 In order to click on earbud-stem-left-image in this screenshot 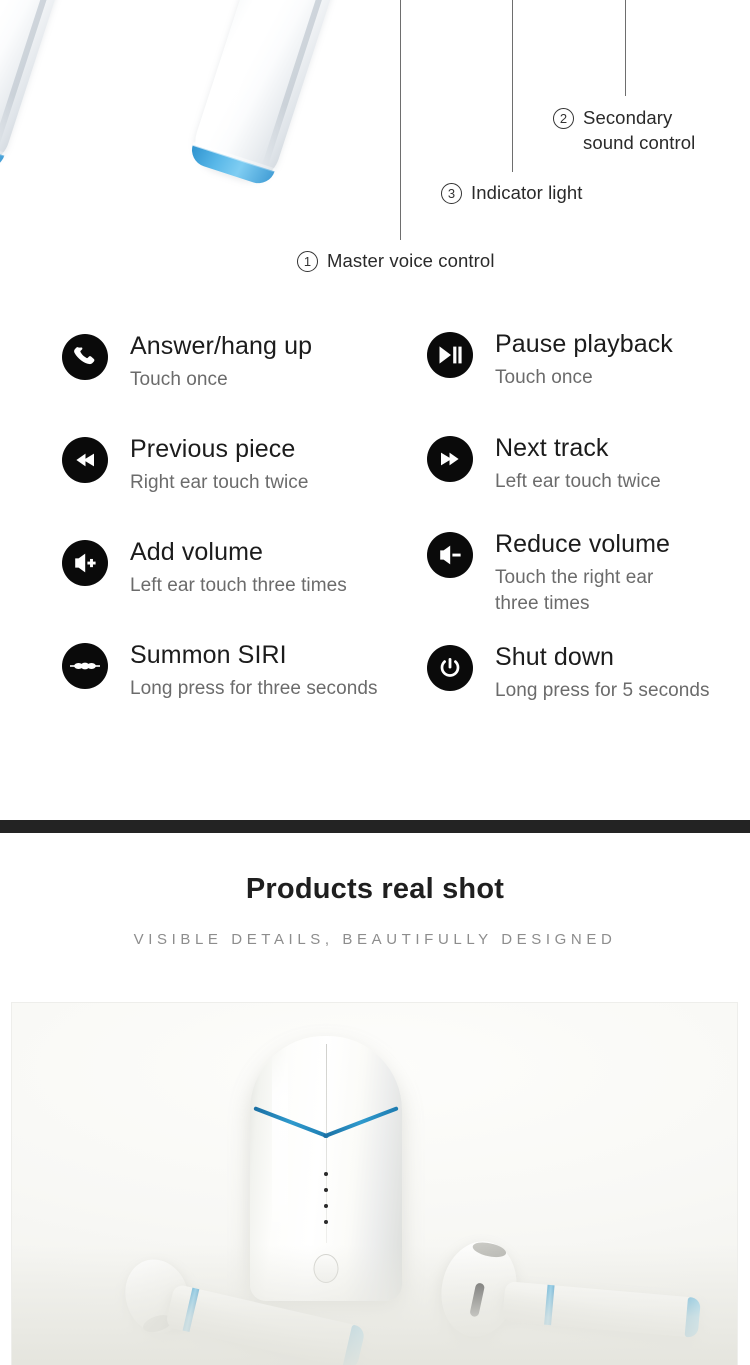, I will do `click(39, 86)`.